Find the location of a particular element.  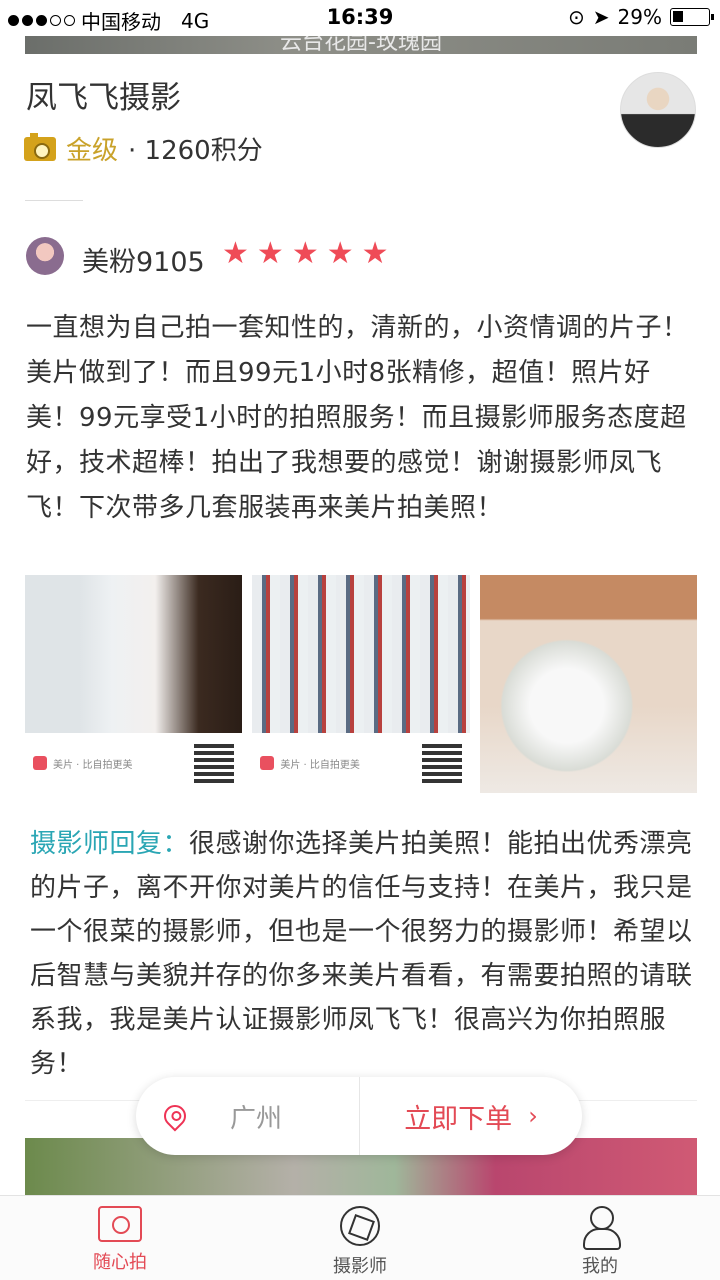

review-photo is located at coordinates (588, 684).